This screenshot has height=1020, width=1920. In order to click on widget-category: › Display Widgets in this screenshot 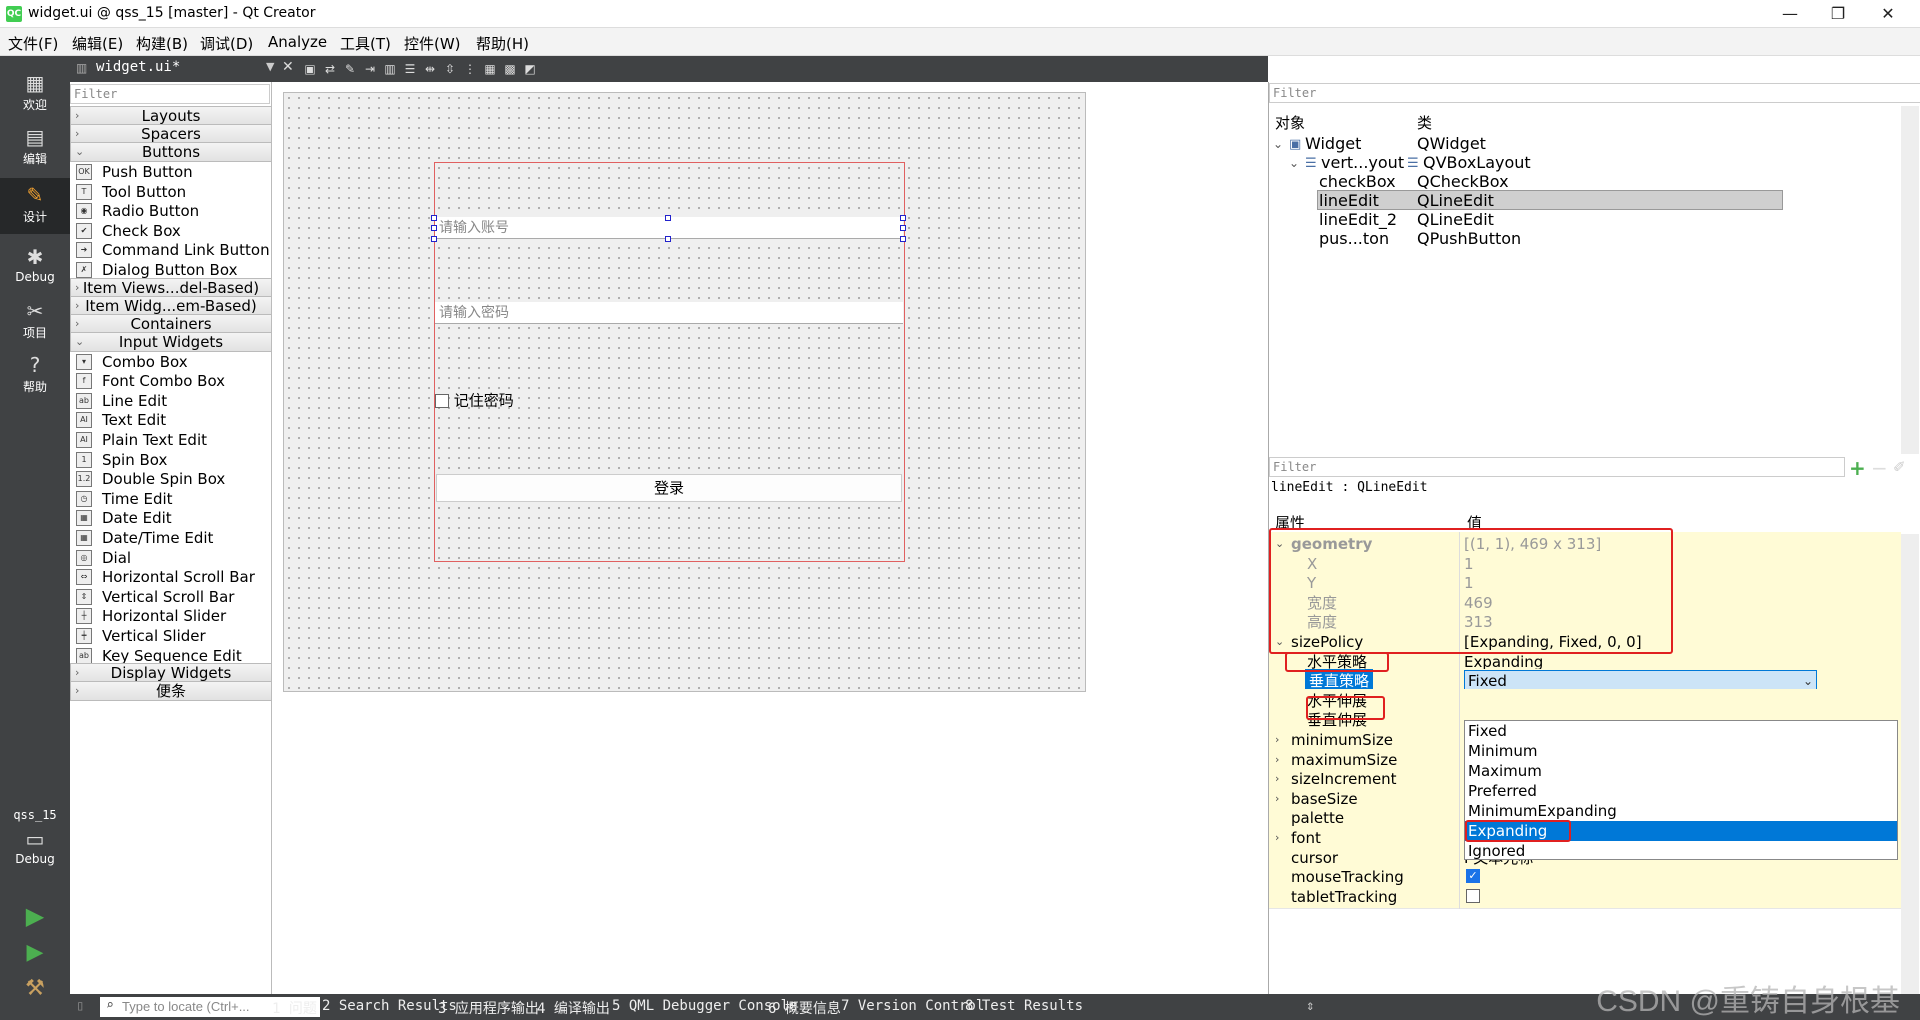, I will do `click(171, 673)`.